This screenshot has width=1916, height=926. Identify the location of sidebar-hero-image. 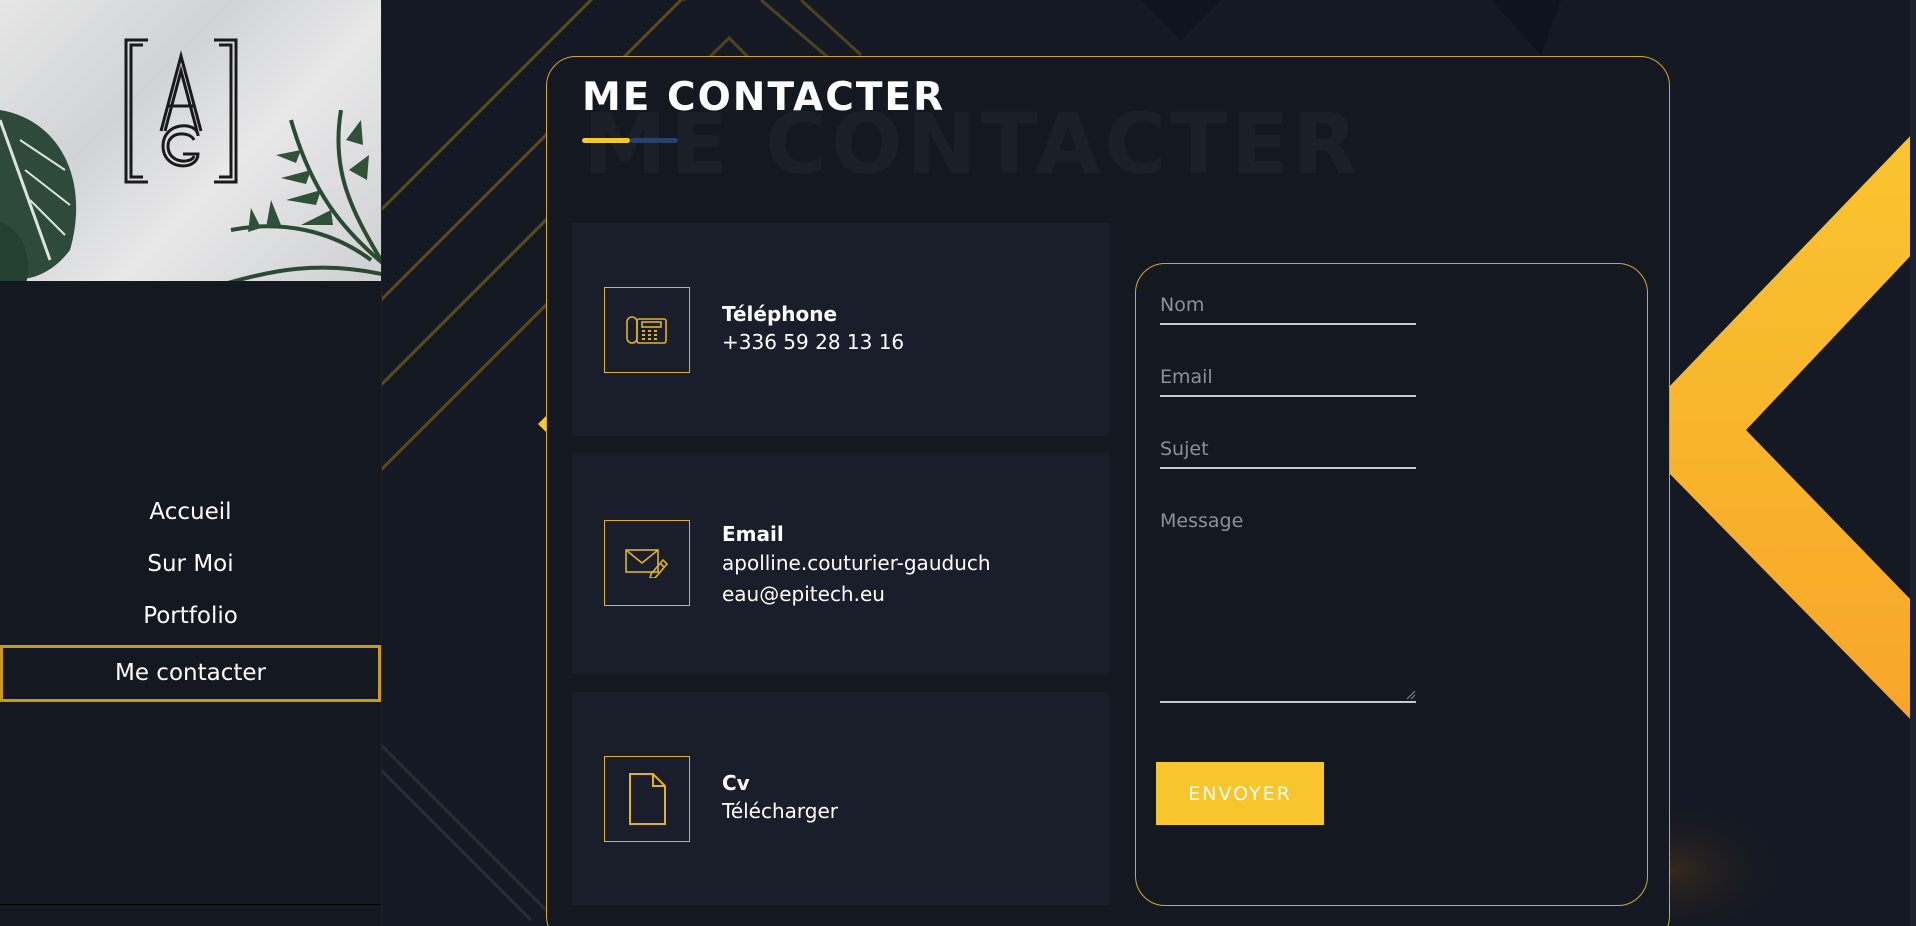
(190, 140).